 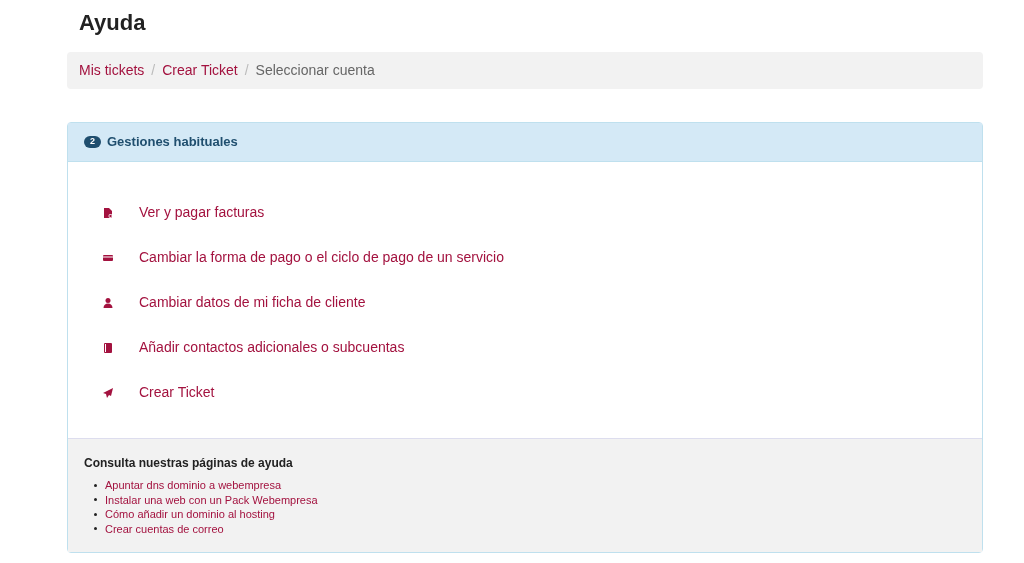 I want to click on breadcrumb-link: Crear Ticket, so click(x=200, y=70).